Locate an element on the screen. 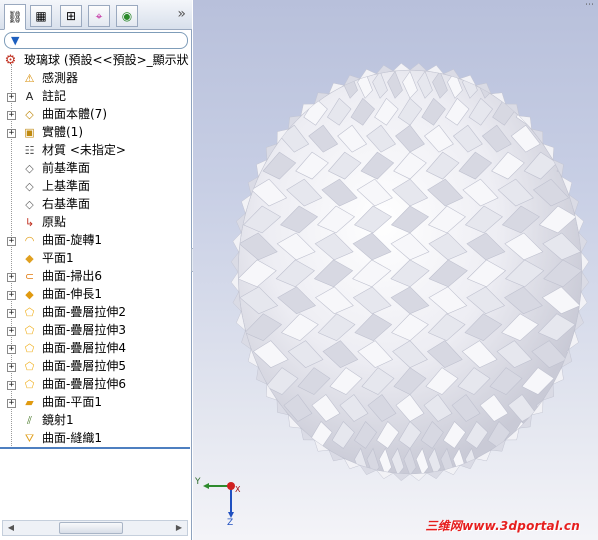  tree-item-label: 原點 is located at coordinates (54, 222).